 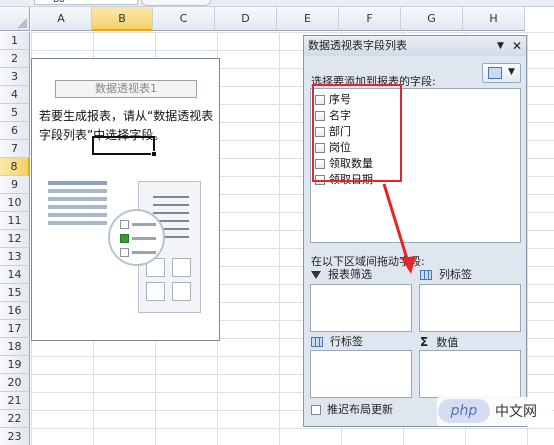 What do you see at coordinates (494, 411) in the screenshot?
I see `watermark: php 中文网` at bounding box center [494, 411].